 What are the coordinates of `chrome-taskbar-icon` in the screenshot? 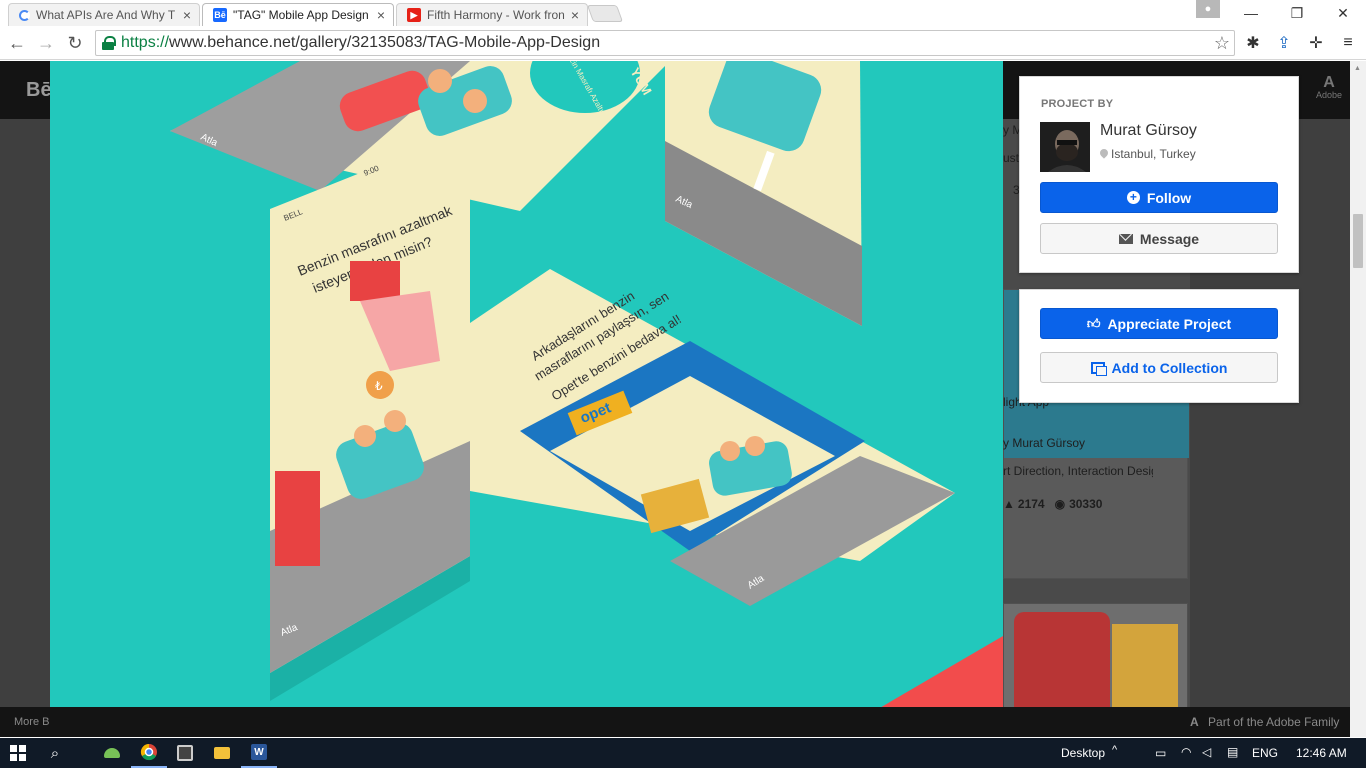 It's located at (149, 753).